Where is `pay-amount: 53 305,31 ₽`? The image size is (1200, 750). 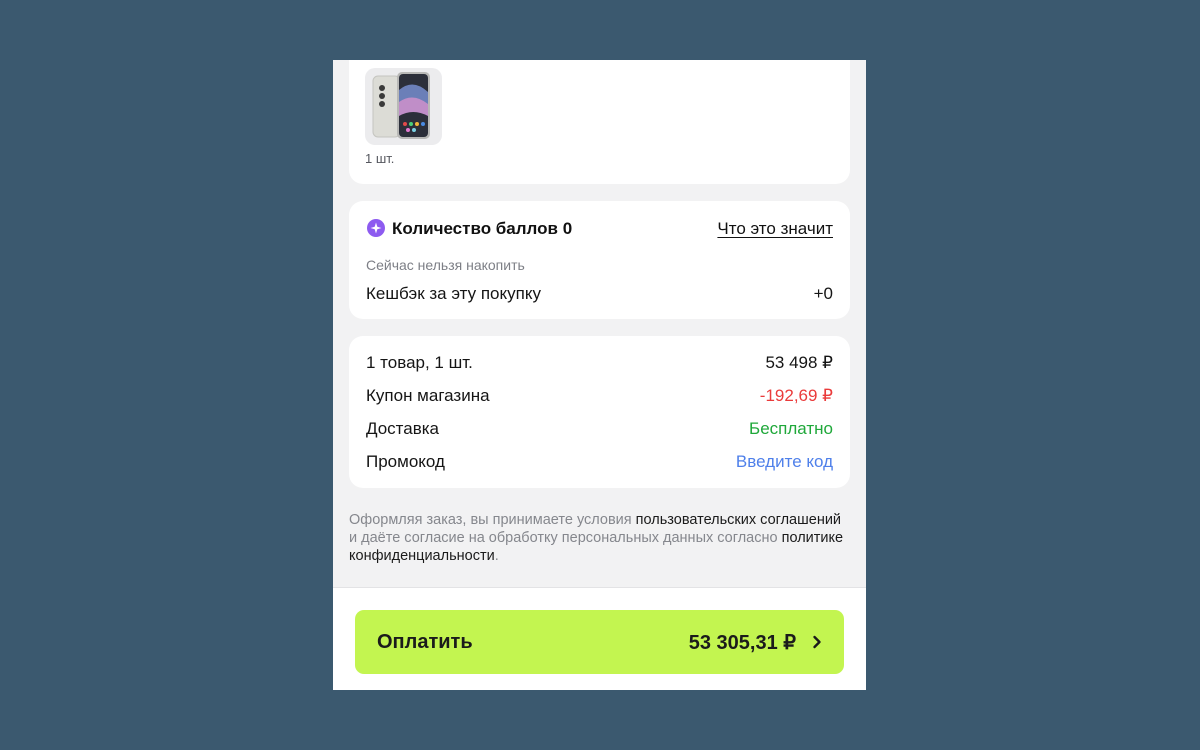 pay-amount: 53 305,31 ₽ is located at coordinates (742, 642).